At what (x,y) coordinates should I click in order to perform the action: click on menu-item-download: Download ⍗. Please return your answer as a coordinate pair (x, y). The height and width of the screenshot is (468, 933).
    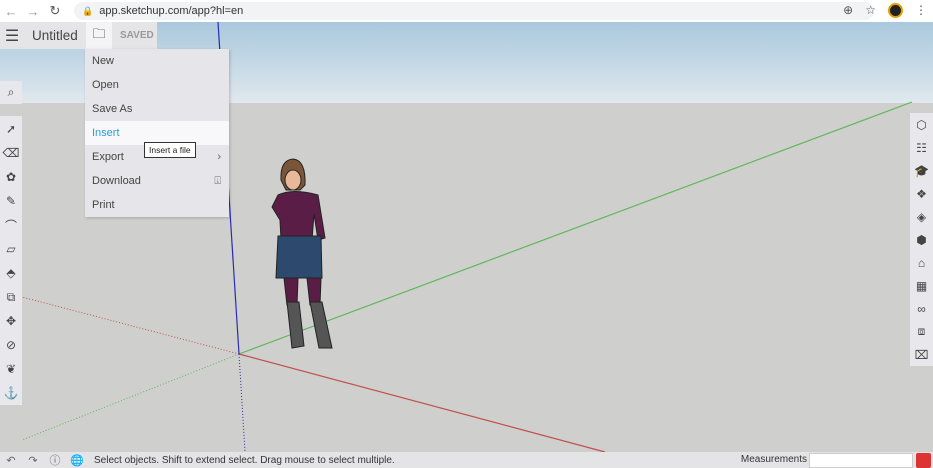
    Looking at the image, I should click on (157, 181).